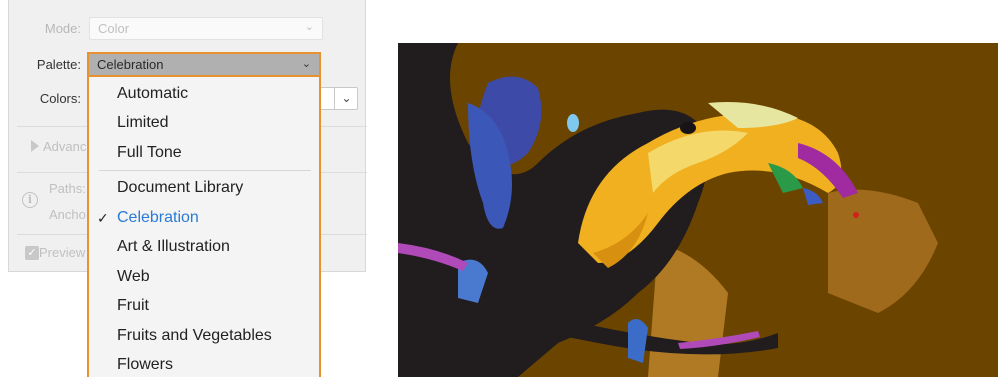 The height and width of the screenshot is (377, 998). I want to click on menu-item-fruits-and-vegetables: Fruits and Vegetables, so click(194, 336).